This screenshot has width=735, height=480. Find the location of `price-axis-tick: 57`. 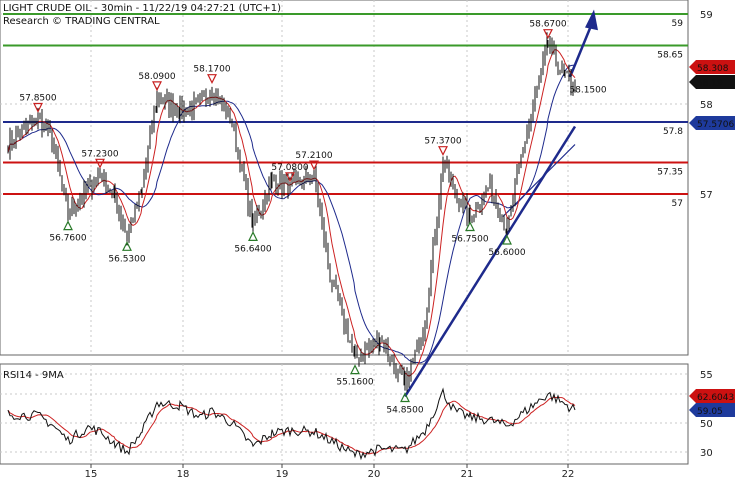

price-axis-tick: 57 is located at coordinates (706, 195).